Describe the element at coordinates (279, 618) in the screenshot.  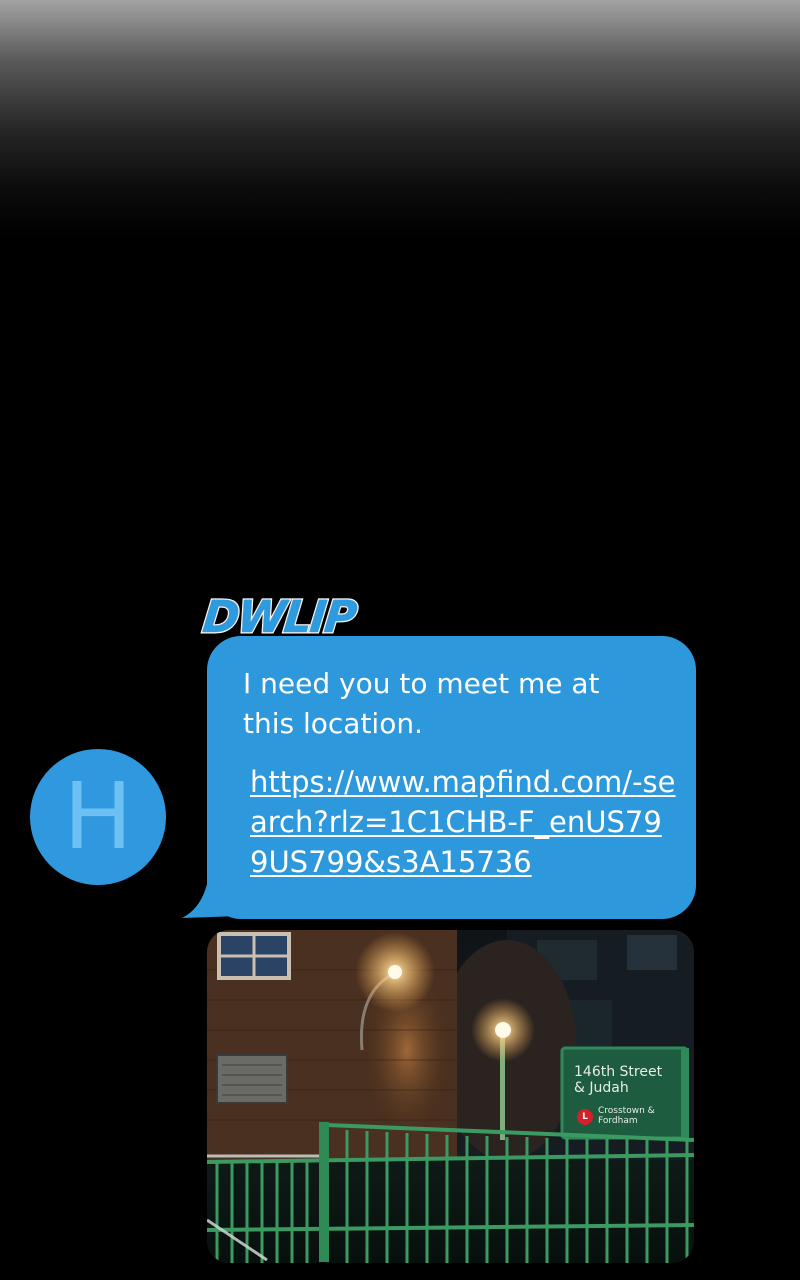
I see `sound-effect-text: DWLIP` at that location.